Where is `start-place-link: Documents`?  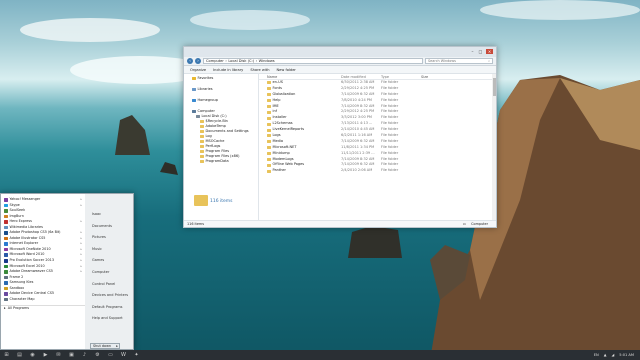
start-place-link: Documents is located at coordinates (109, 230).